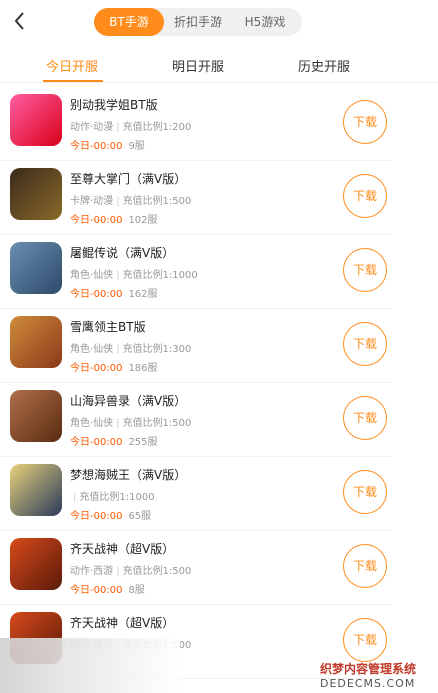 This screenshot has width=438, height=693. I want to click on server-time-tabs: 今日开服 明日开服 历史开服, so click(219, 66).